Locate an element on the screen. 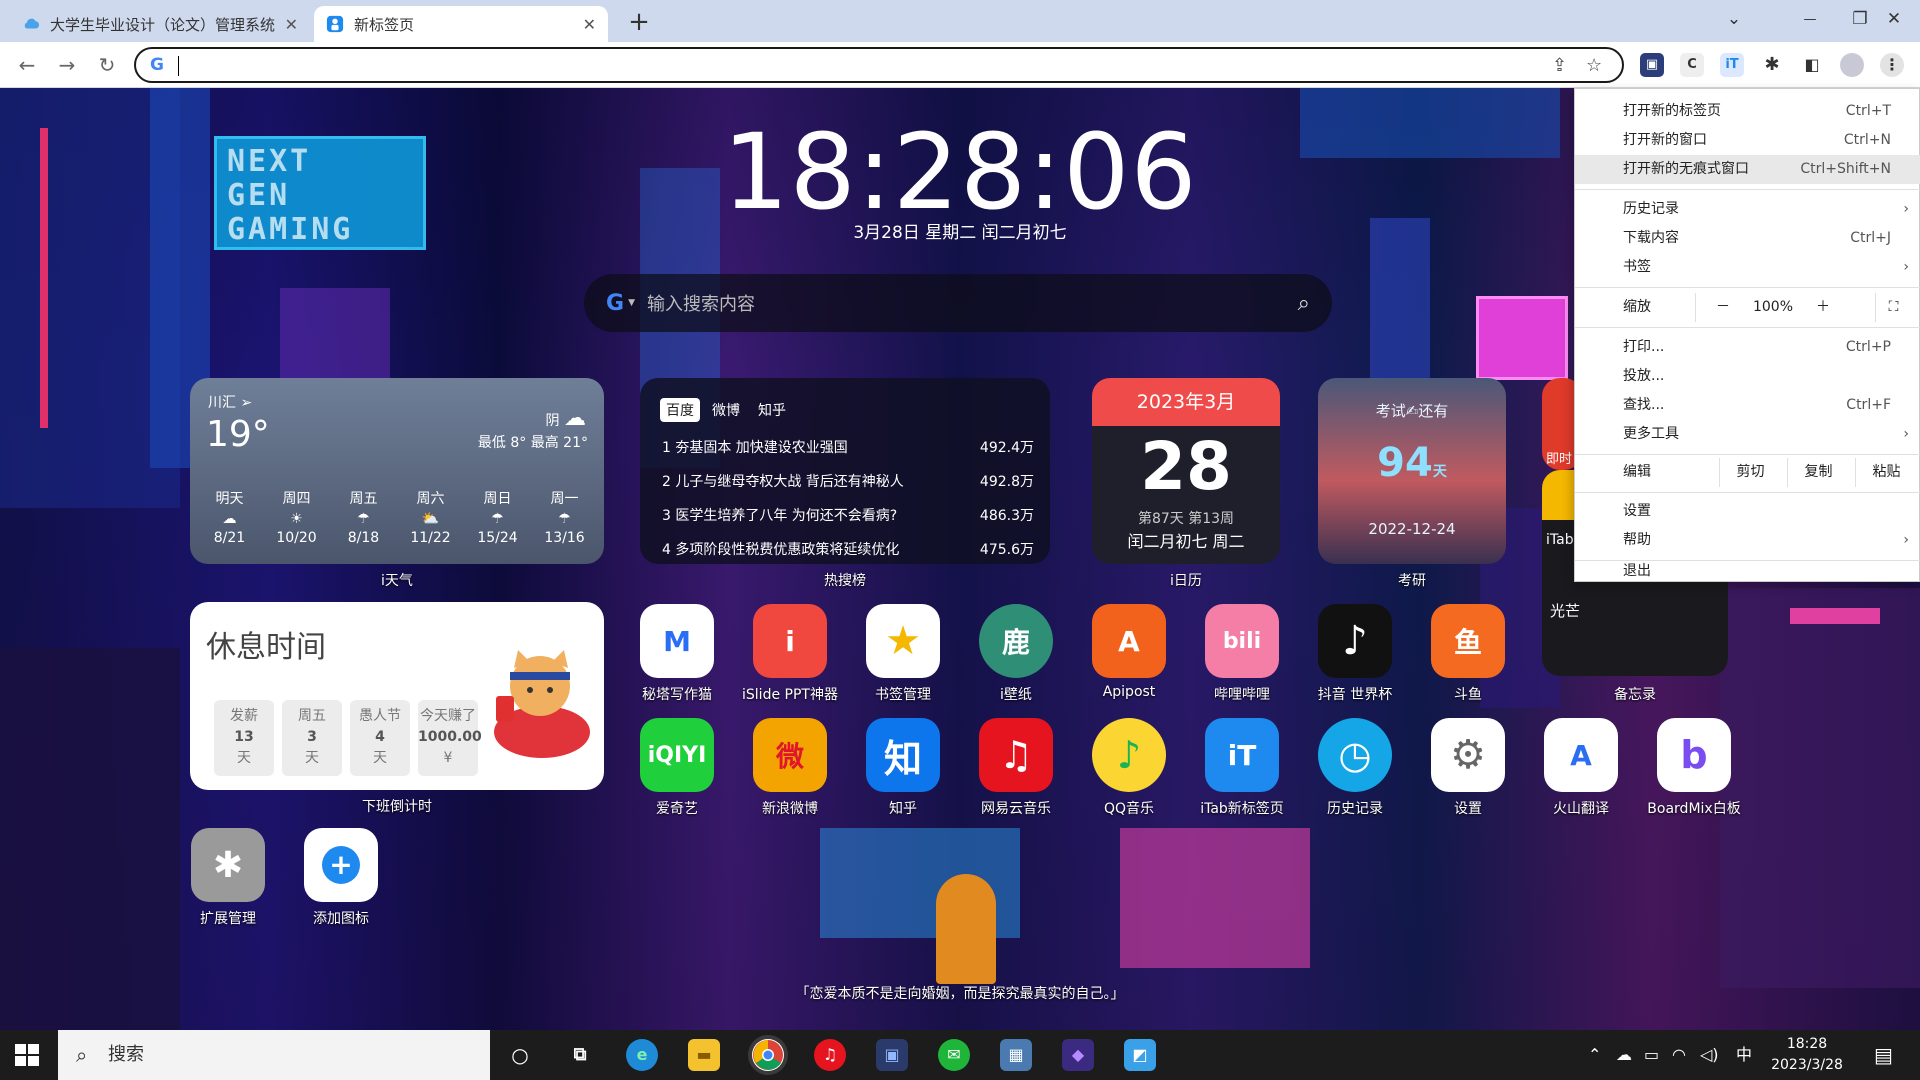  list-item: 3 医学生培养了八年 为何还不会看病? 486.3万 is located at coordinates (848, 515).